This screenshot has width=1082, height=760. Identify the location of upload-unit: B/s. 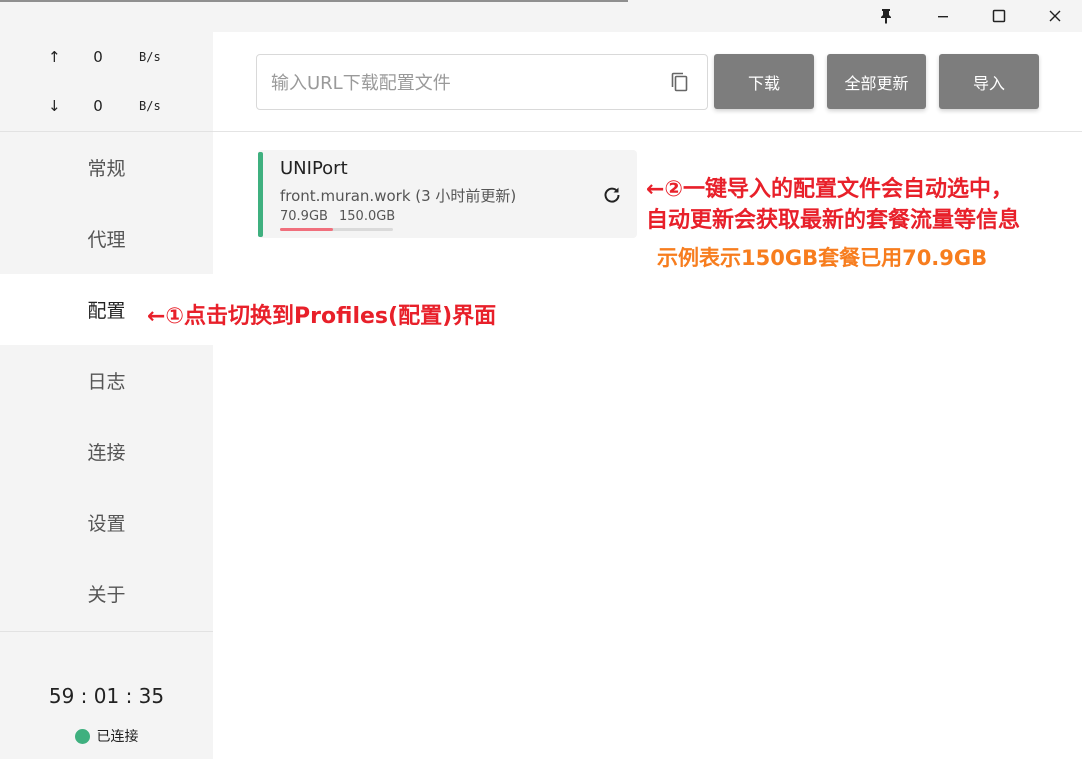
(150, 57).